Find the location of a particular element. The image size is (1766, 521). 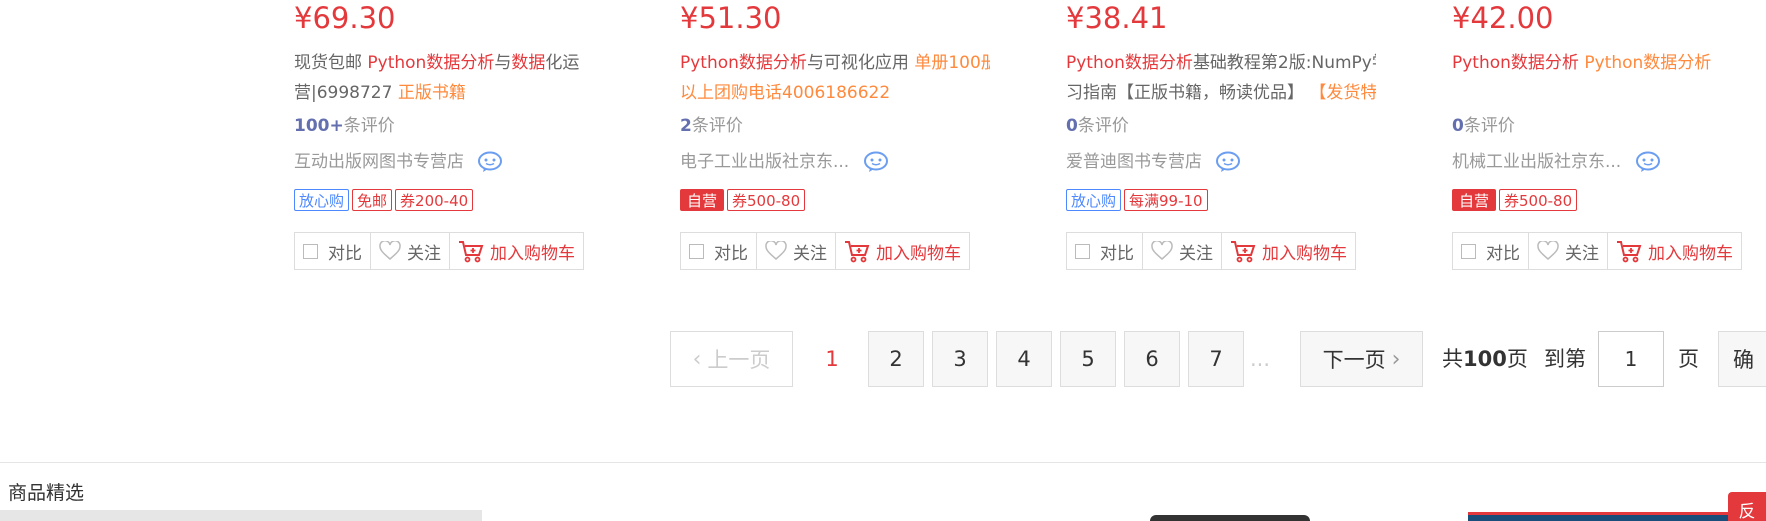

product-title-line: Python数据分析与可视化应用 单册100册 is located at coordinates (835, 63).